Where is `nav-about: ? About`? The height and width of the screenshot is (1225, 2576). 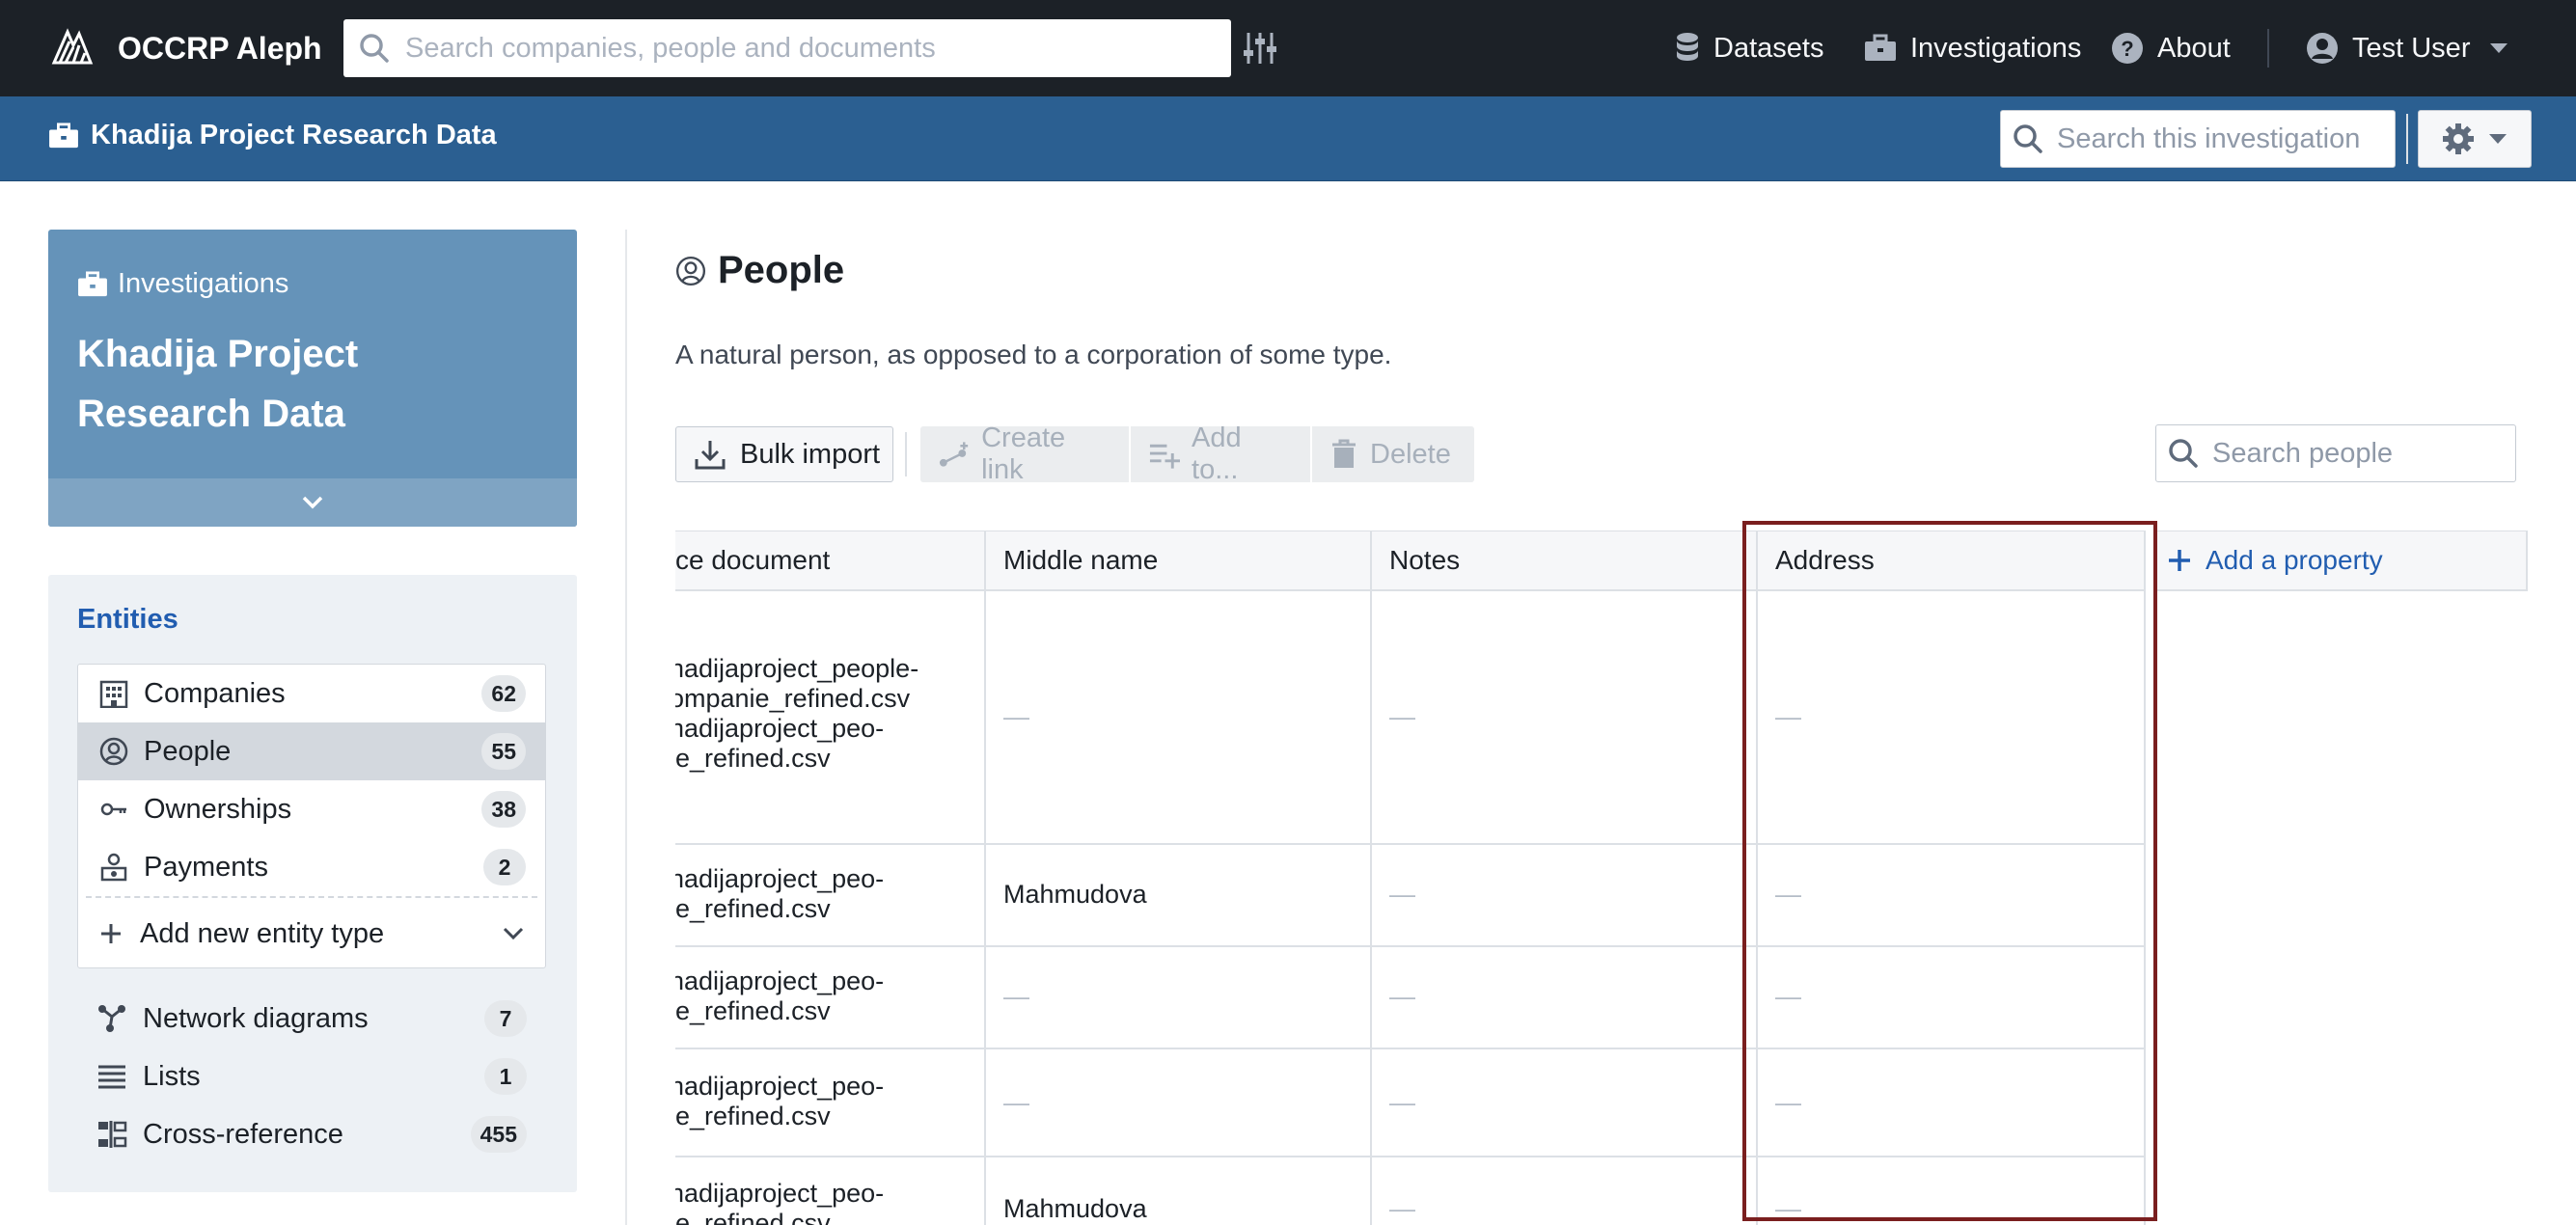
nav-about: ? About is located at coordinates (2171, 48).